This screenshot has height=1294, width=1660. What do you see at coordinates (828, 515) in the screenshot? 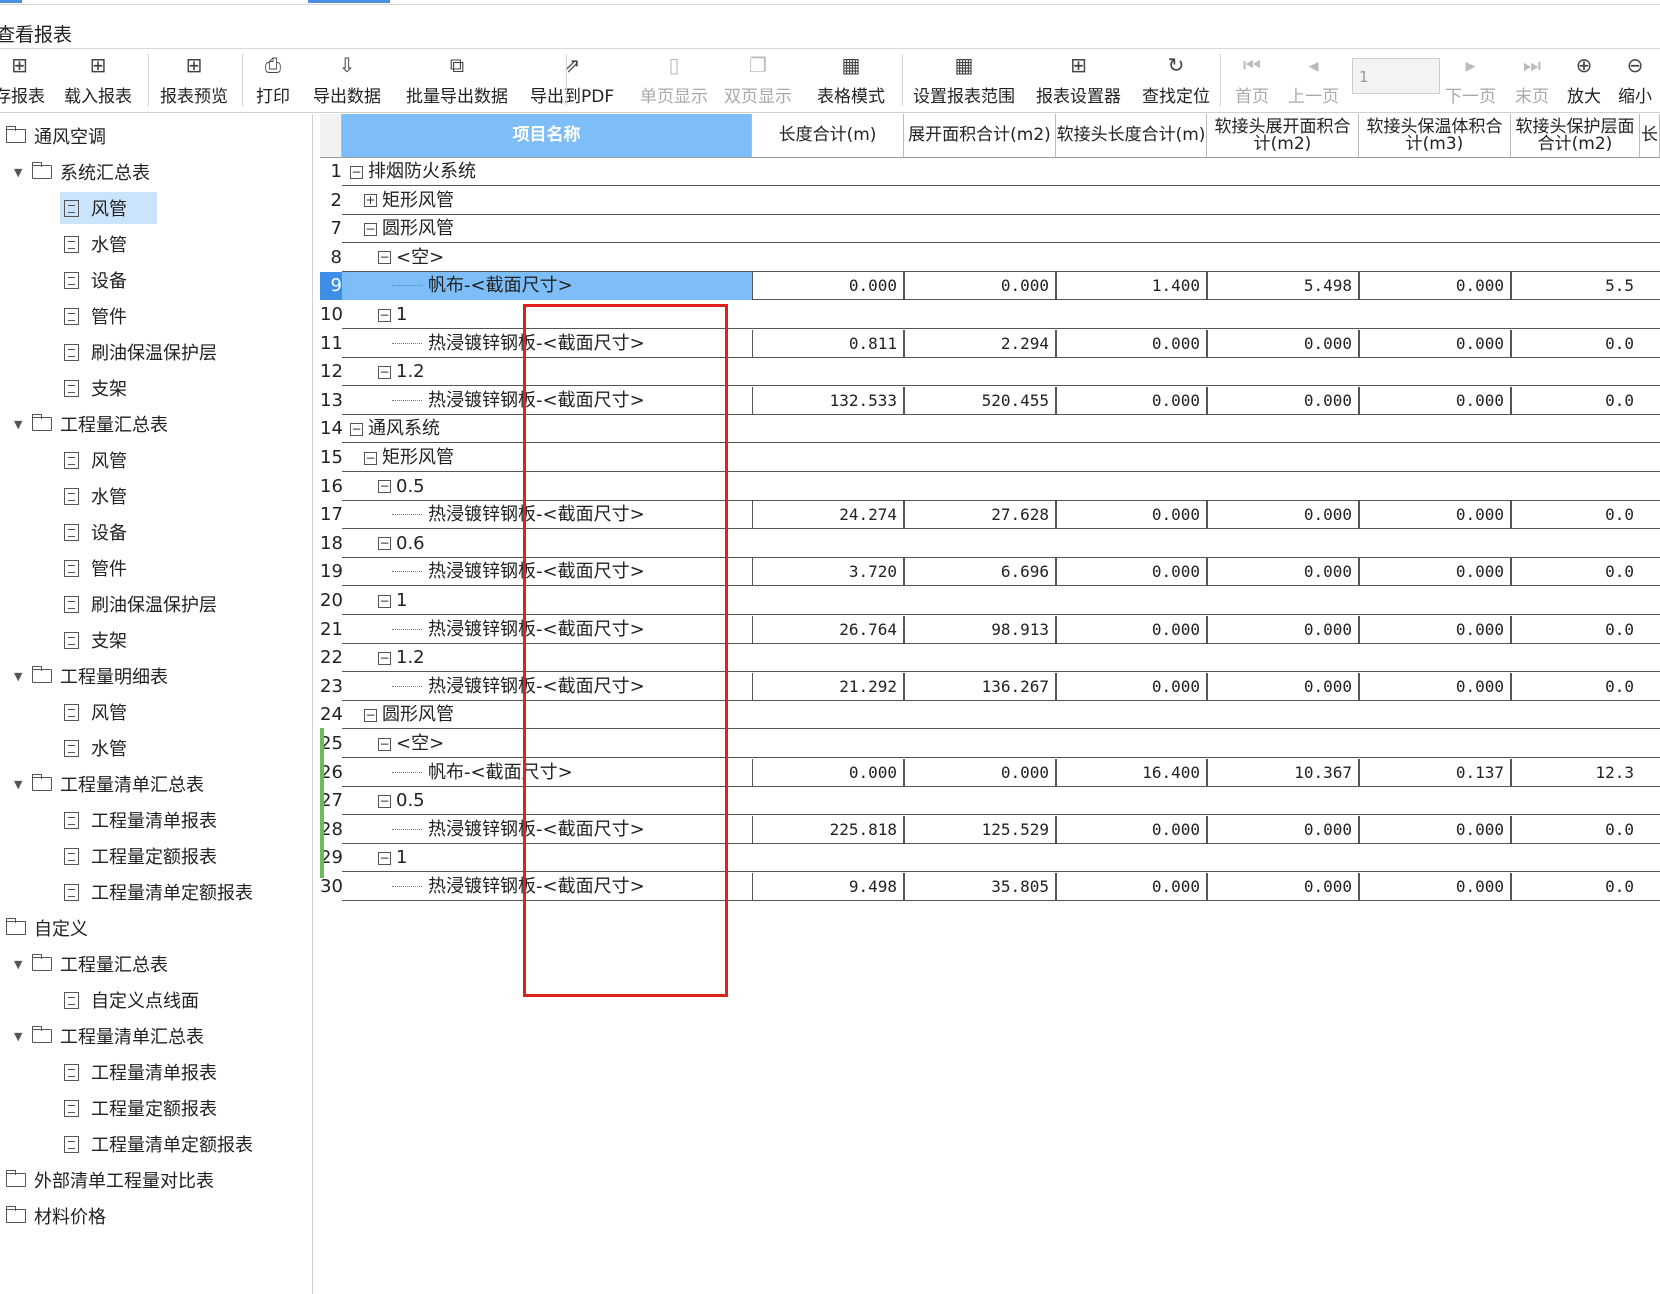
I see `value-cell: 24.274` at bounding box center [828, 515].